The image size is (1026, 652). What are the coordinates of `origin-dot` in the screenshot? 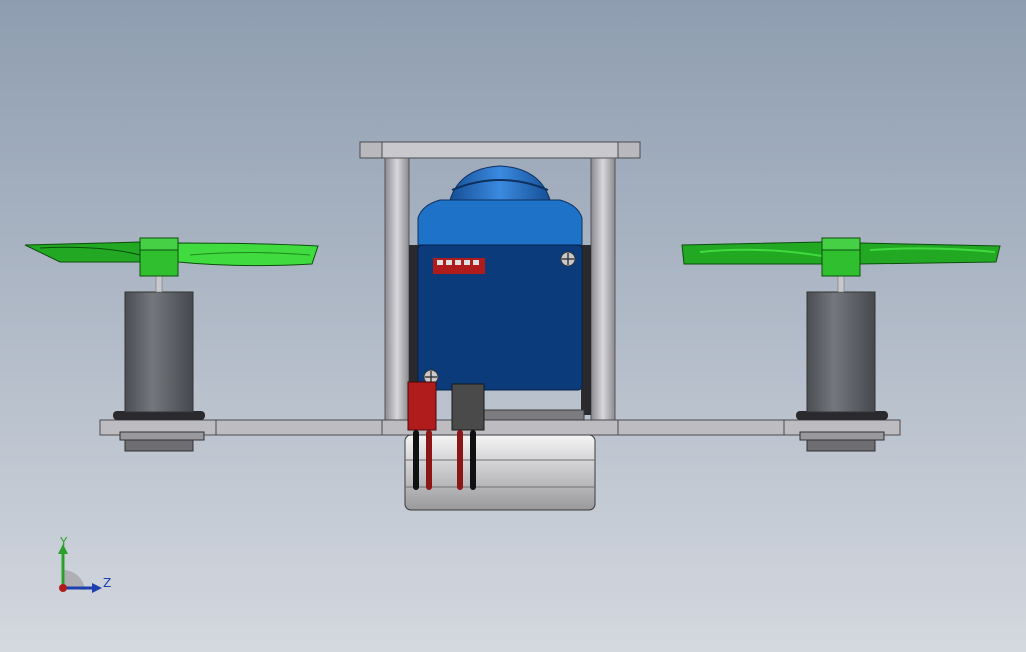 It's located at (63, 588).